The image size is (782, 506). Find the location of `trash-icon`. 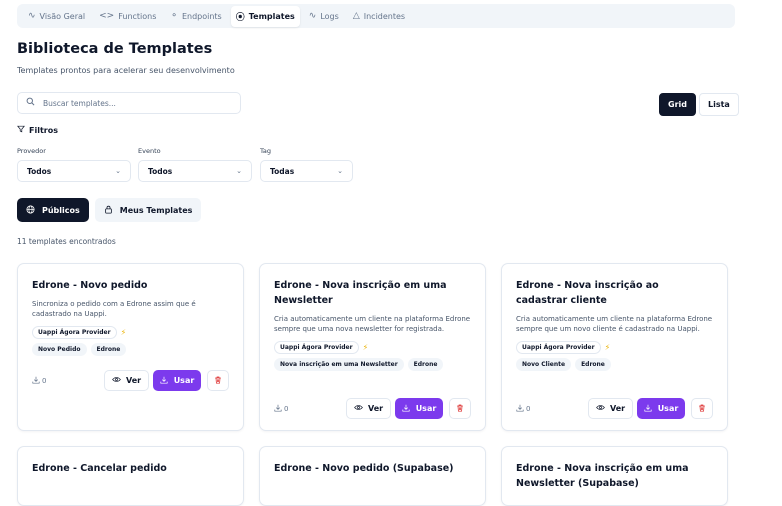

trash-icon is located at coordinates (218, 381).